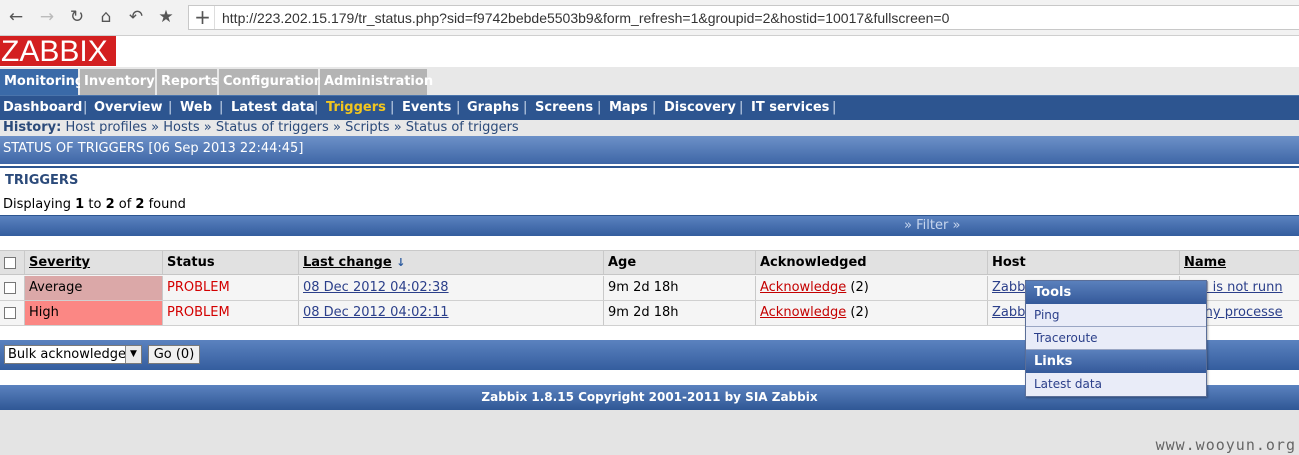  What do you see at coordinates (94, 262) in the screenshot?
I see `header-severity: Severity` at bounding box center [94, 262].